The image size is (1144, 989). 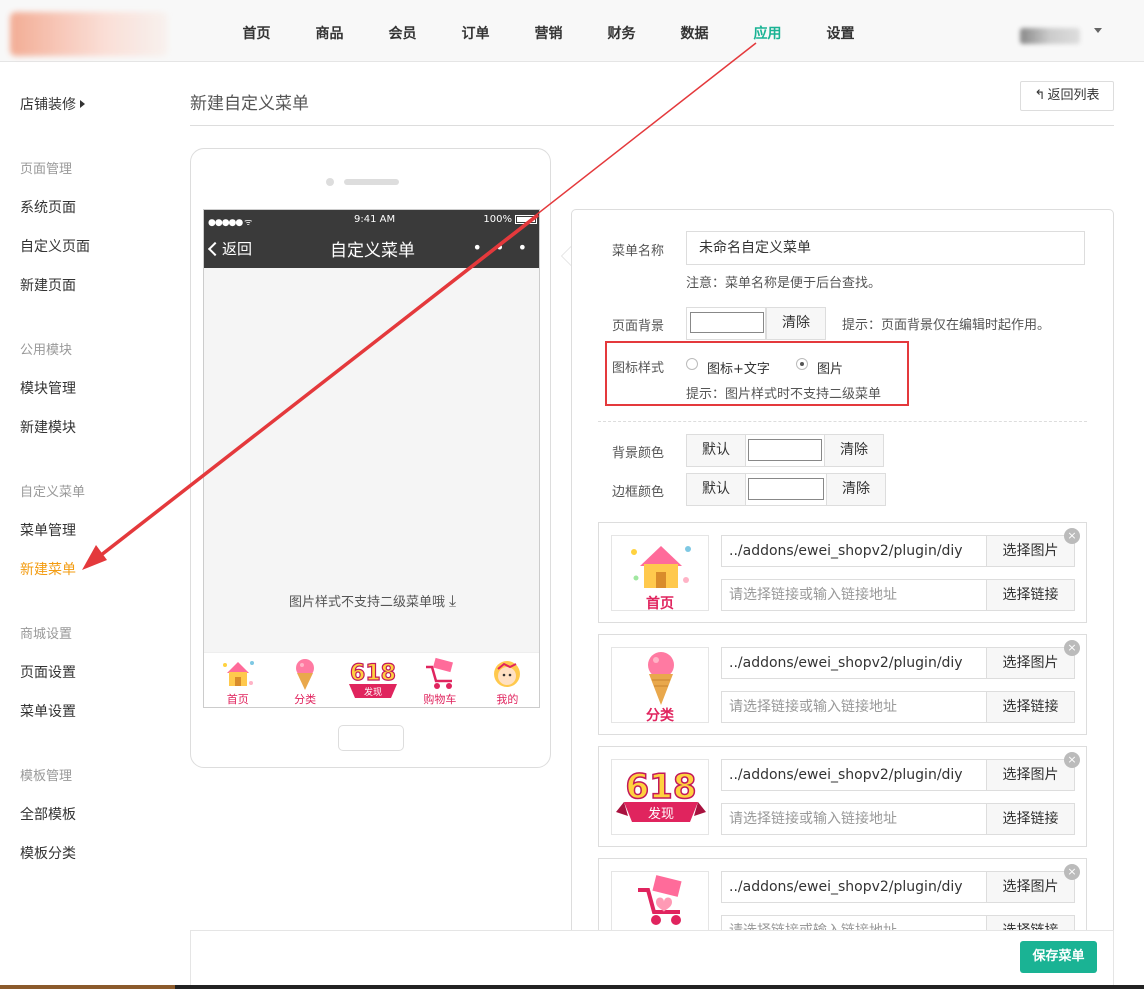 I want to click on page-title: 新建自定义菜单, so click(x=249, y=104).